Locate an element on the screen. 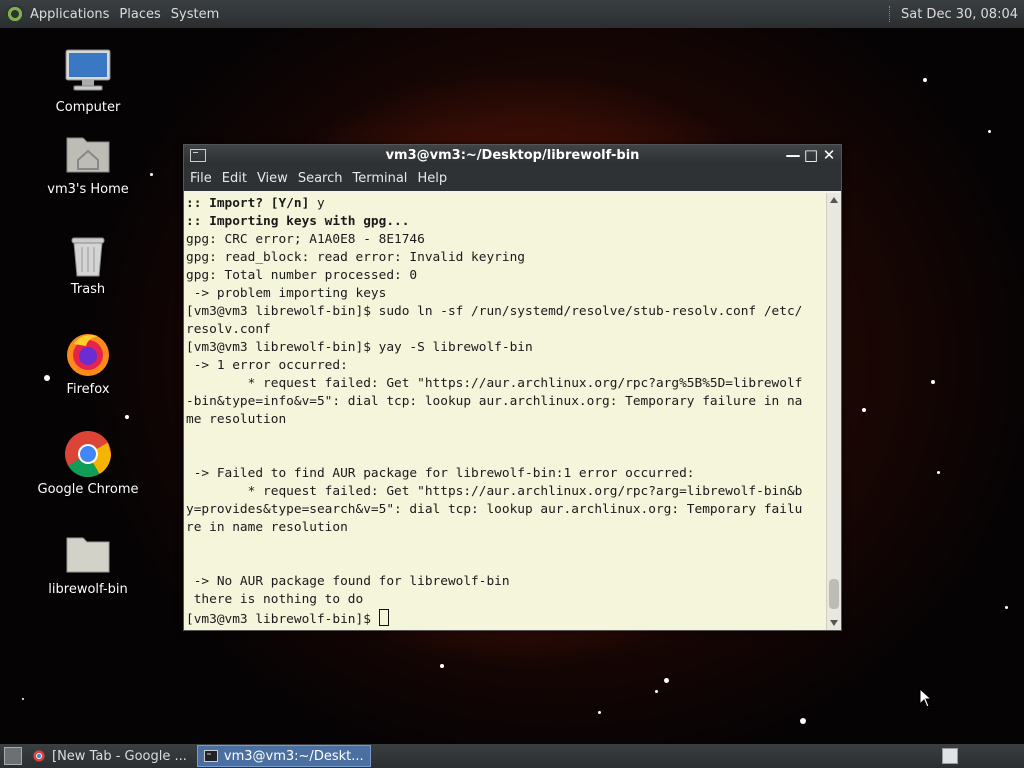 This screenshot has width=1024, height=768. menu-system: System is located at coordinates (195, 14).